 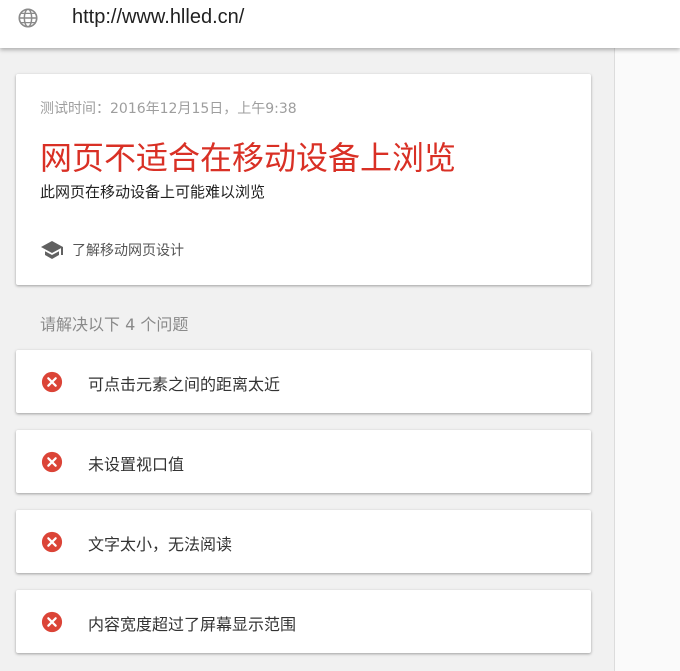 What do you see at coordinates (114, 324) in the screenshot?
I see `issues-header: 请解决以下 4 个问题` at bounding box center [114, 324].